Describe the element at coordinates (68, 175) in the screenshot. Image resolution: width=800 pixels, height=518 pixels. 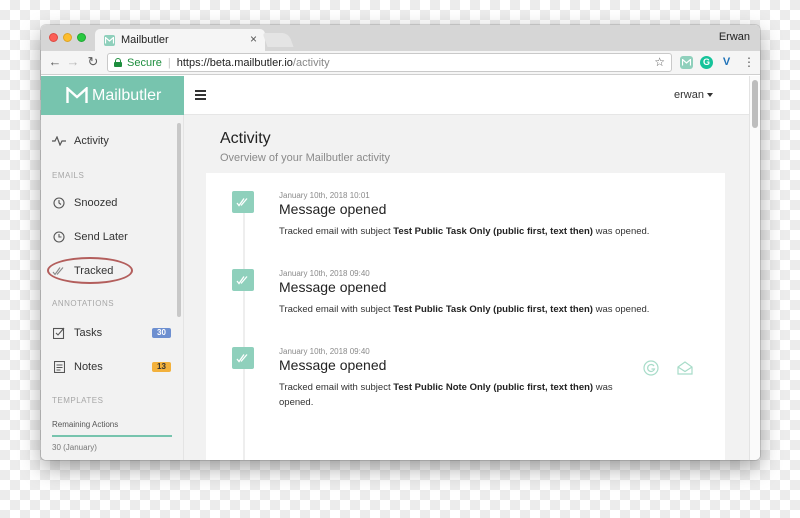
I see `section-emails: EMAILS` at that location.